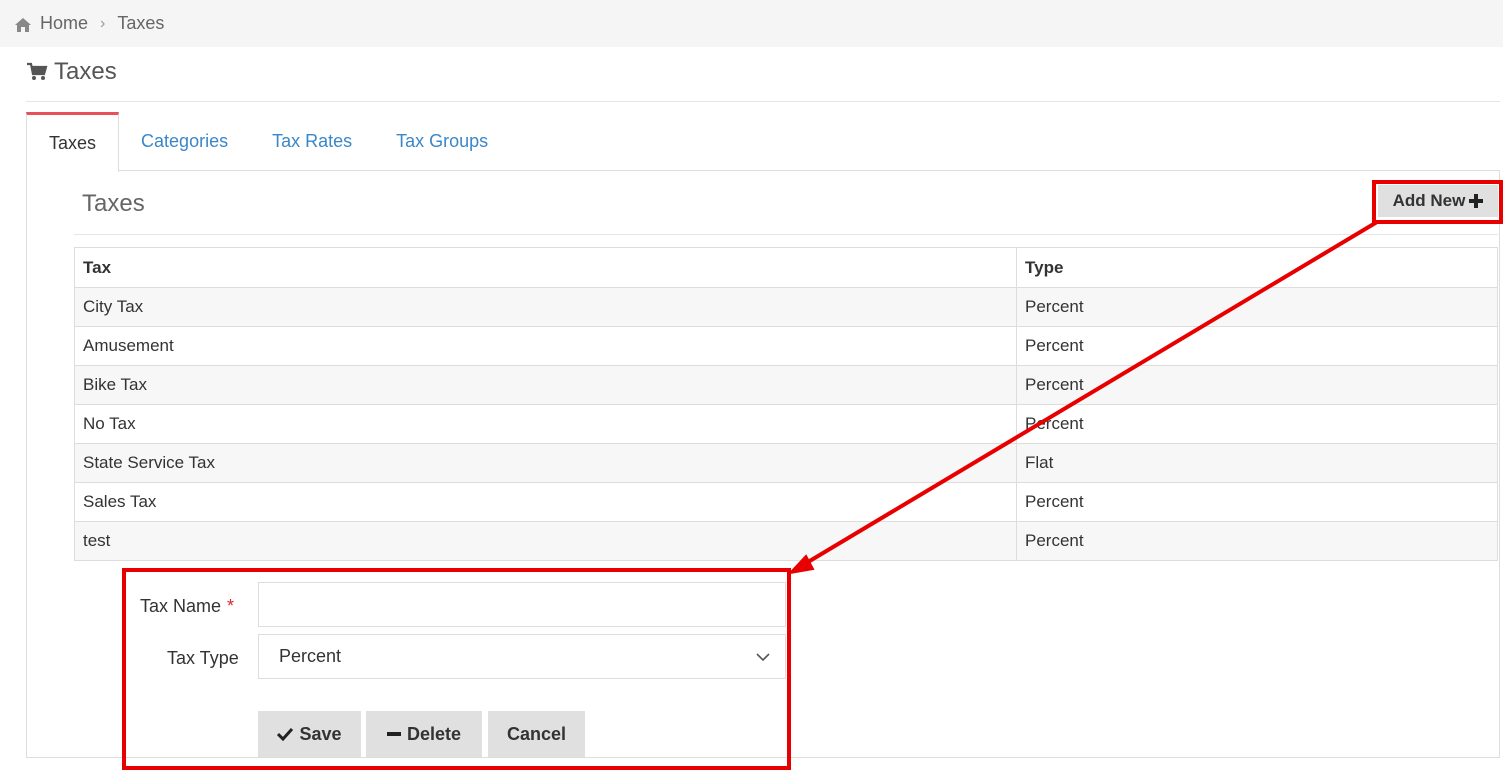  What do you see at coordinates (545, 385) in the screenshot?
I see `cell-tax: Bike Tax` at bounding box center [545, 385].